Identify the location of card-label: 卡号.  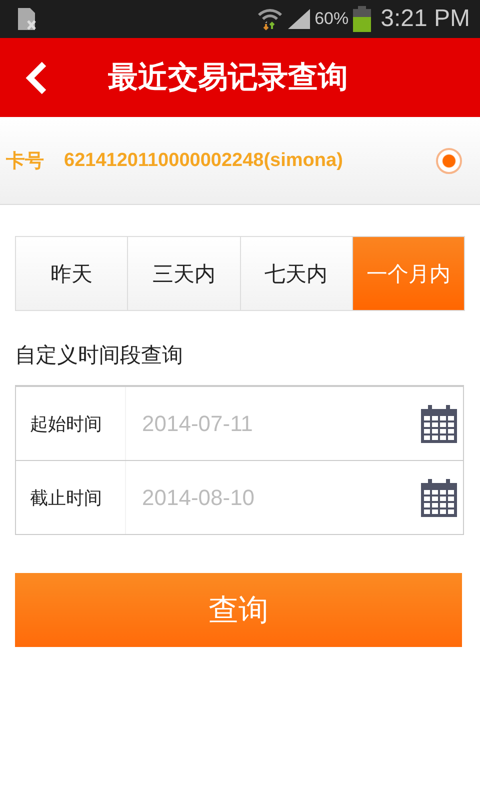
(25, 161).